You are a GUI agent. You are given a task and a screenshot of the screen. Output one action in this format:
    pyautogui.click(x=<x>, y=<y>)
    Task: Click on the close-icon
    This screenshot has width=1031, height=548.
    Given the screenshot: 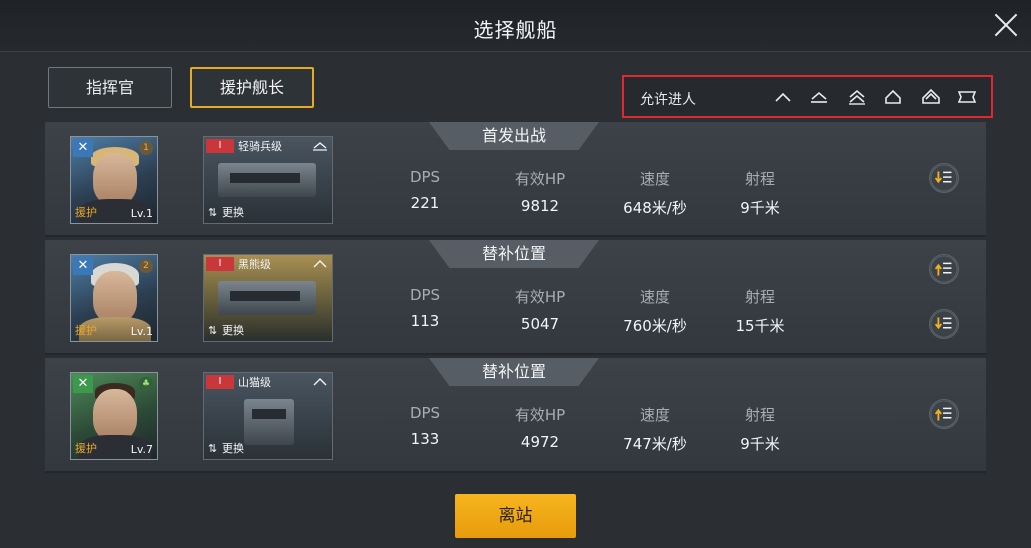 What is the action you would take?
    pyautogui.click(x=1006, y=25)
    